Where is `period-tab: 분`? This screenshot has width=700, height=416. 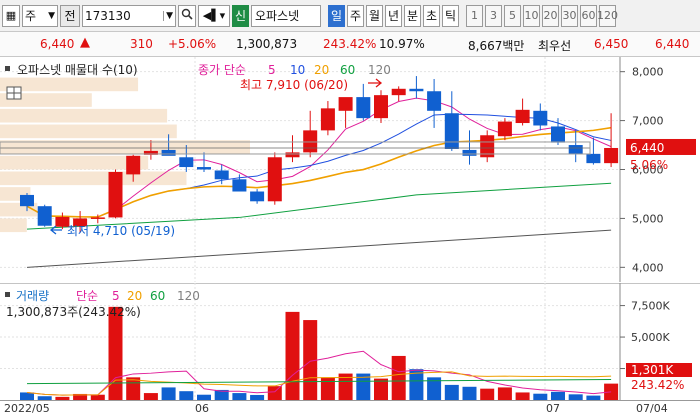
period-tab: 분 is located at coordinates (412, 15).